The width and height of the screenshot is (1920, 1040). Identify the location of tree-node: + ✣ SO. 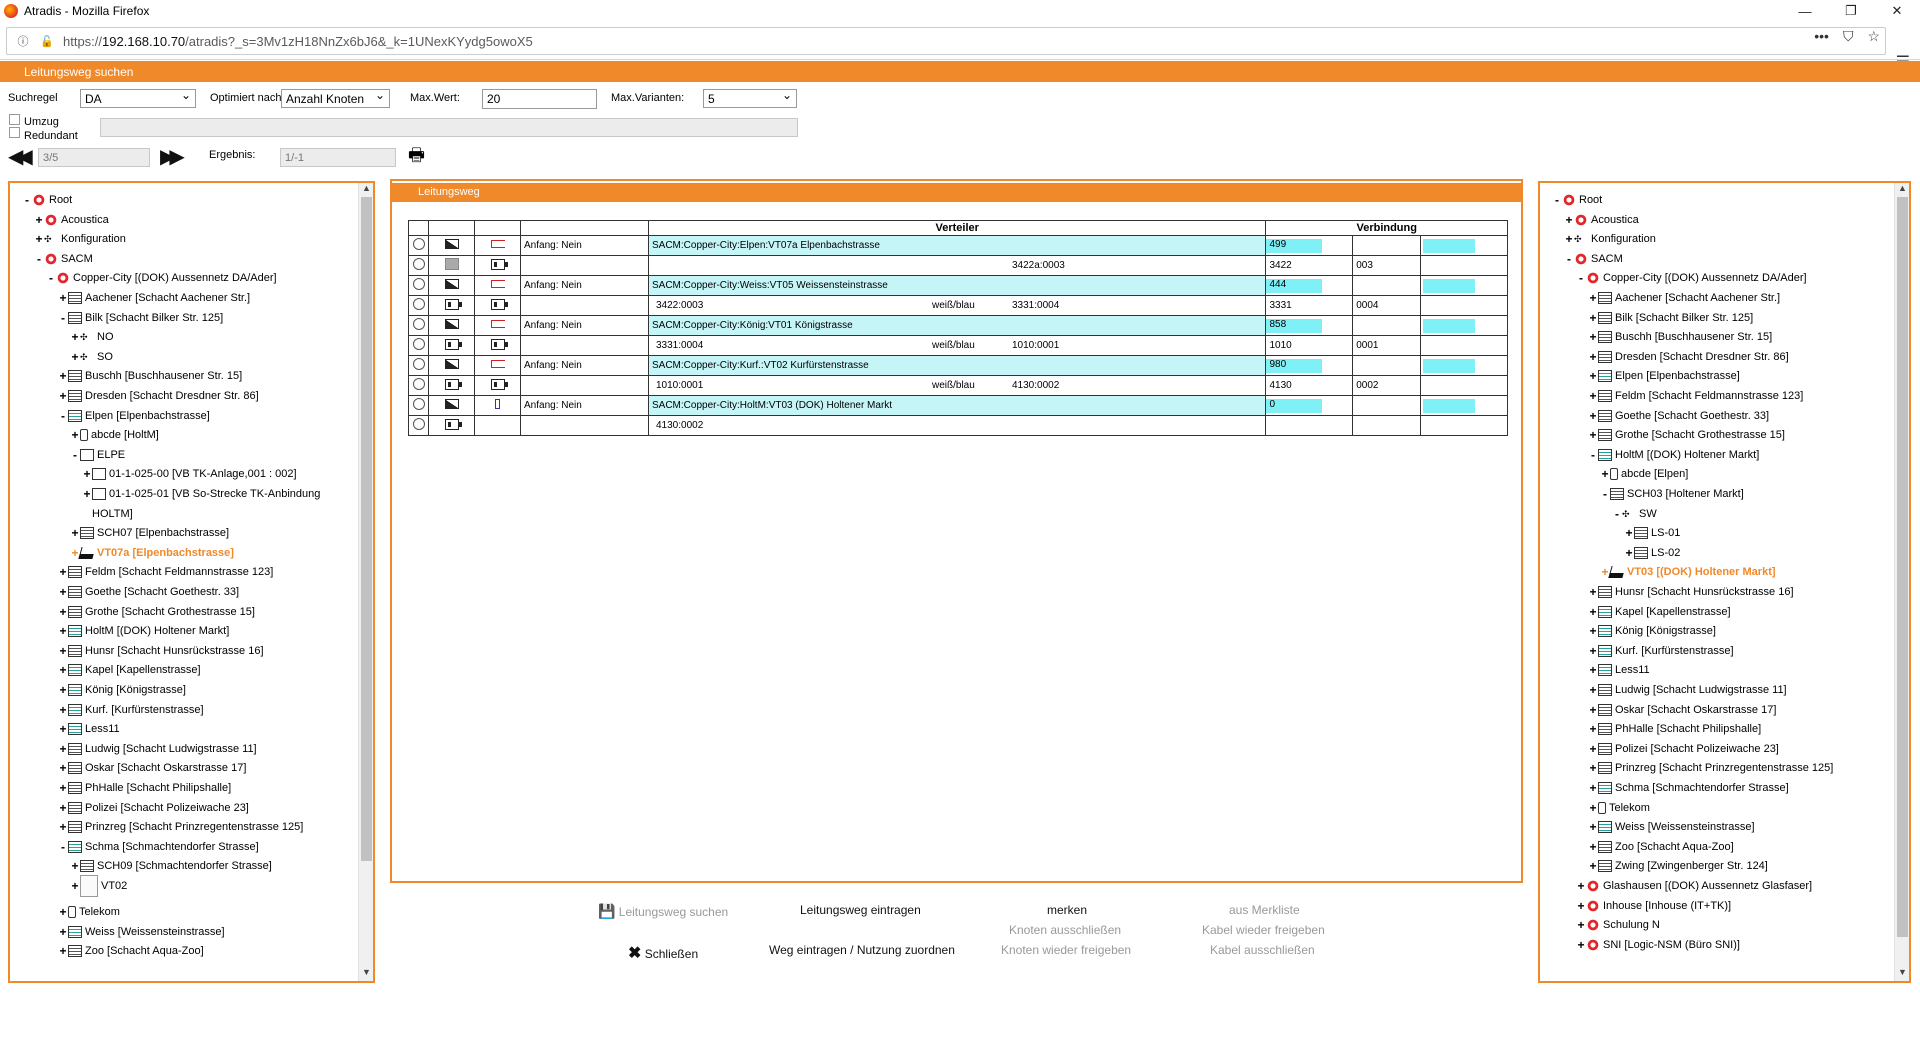
(91, 357).